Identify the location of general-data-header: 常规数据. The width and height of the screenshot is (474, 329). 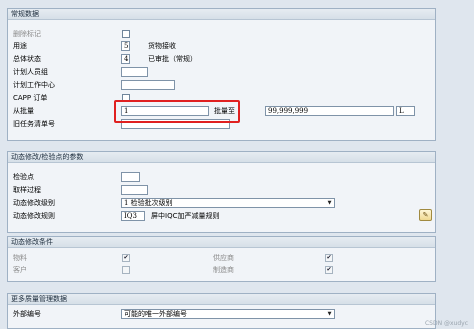
(221, 14).